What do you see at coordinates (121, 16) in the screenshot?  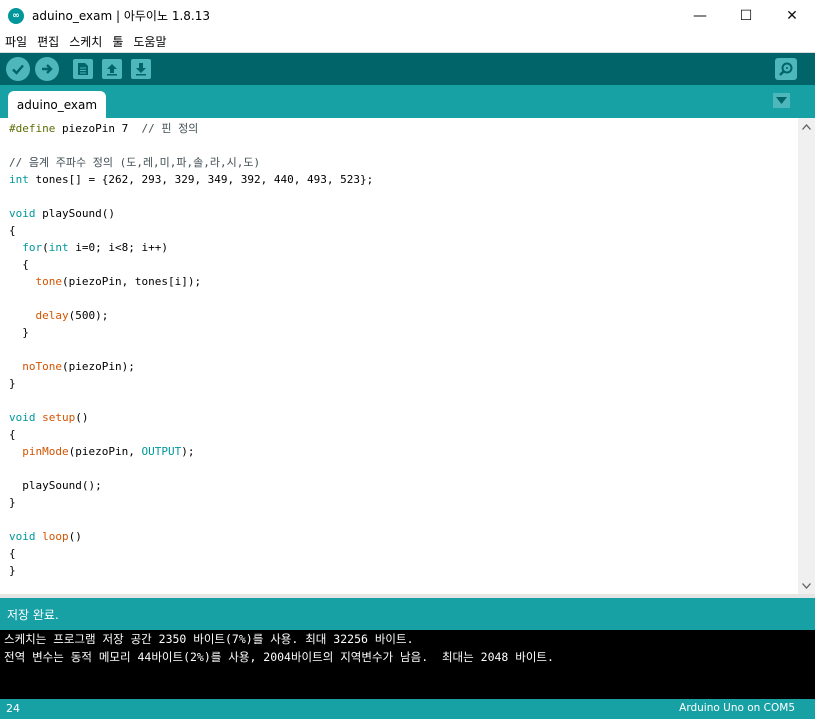 I see `window-title: aduino_exam | 아두이노 1.8.13` at bounding box center [121, 16].